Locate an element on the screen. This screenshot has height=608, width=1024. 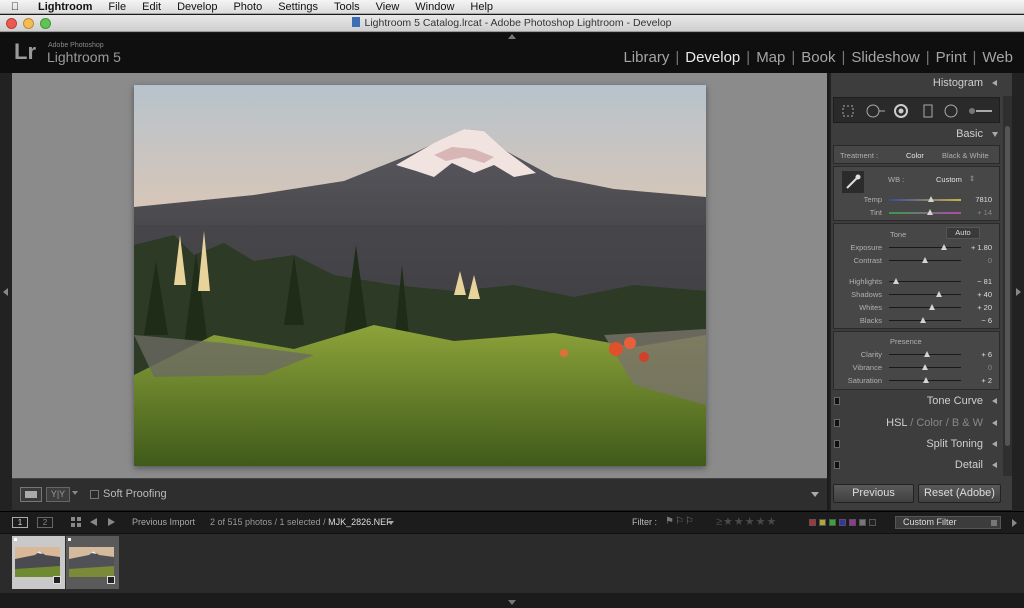
menu-file: File is located at coordinates (117, 7).